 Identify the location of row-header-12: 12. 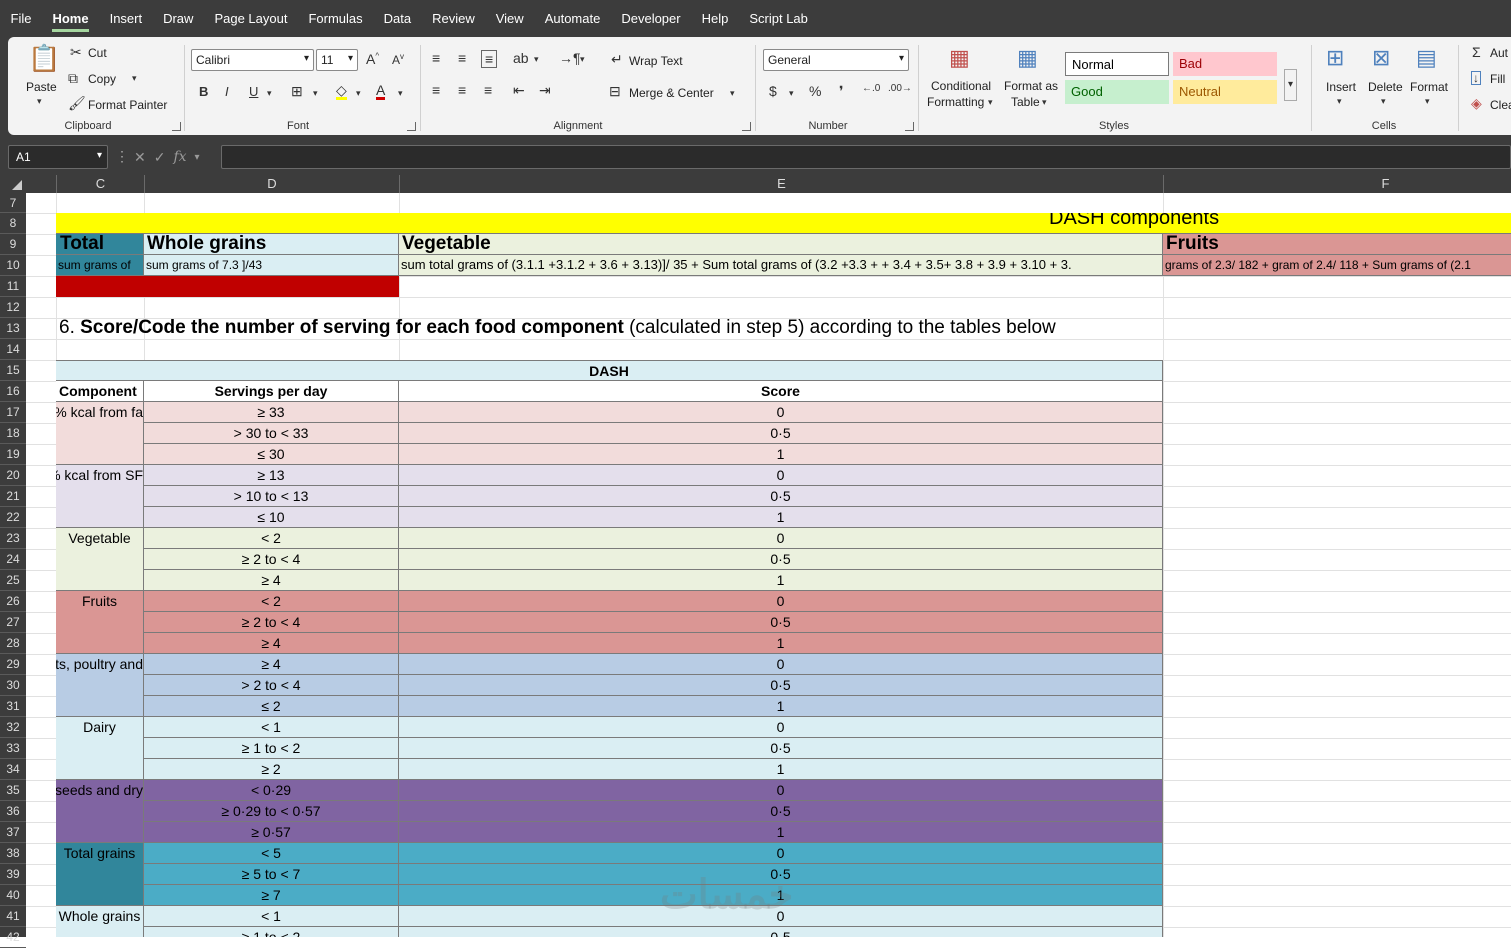
(13, 307).